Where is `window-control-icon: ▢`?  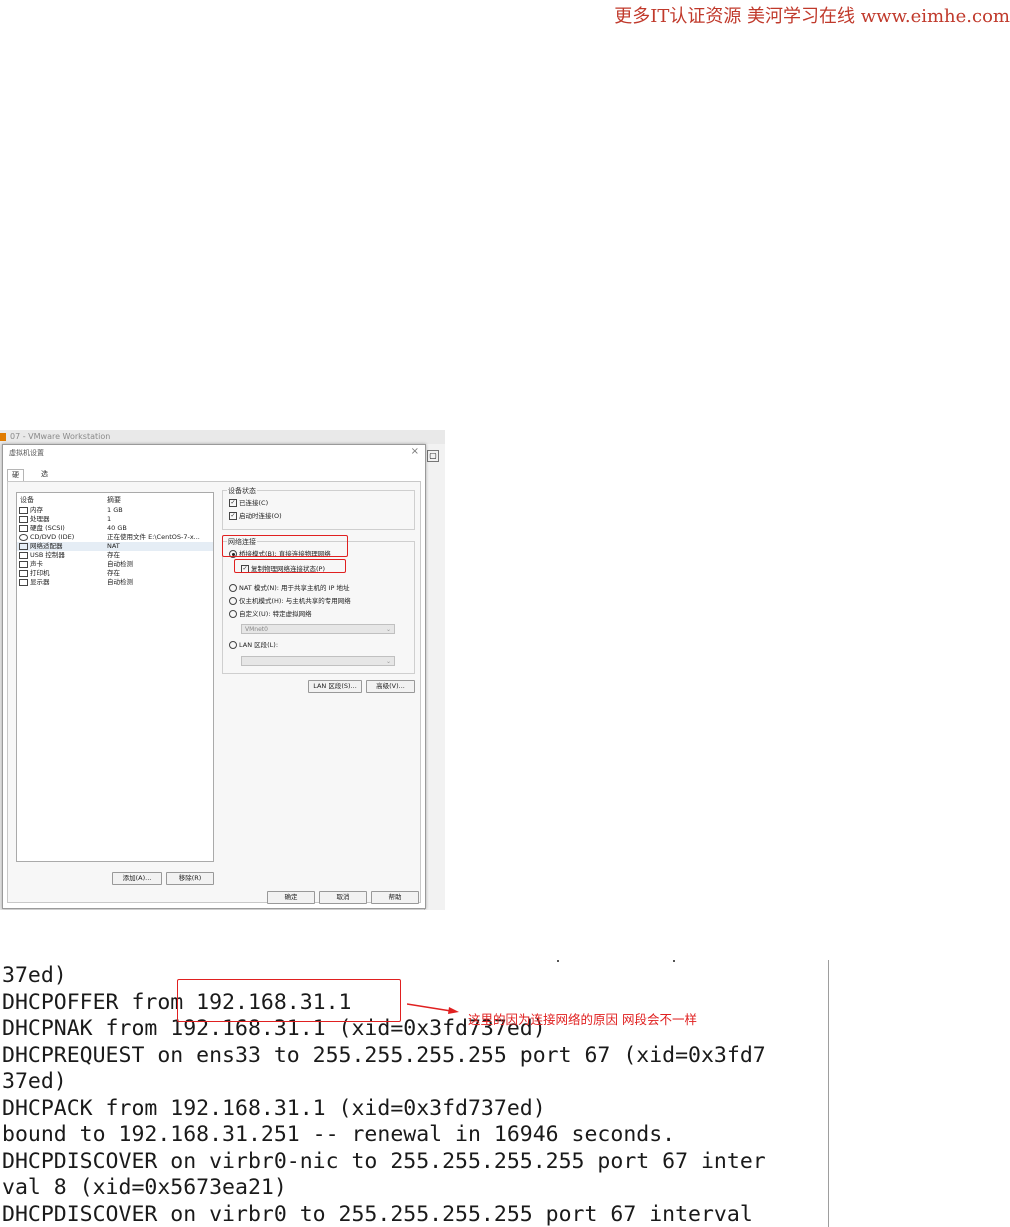
window-control-icon: ▢ is located at coordinates (433, 456).